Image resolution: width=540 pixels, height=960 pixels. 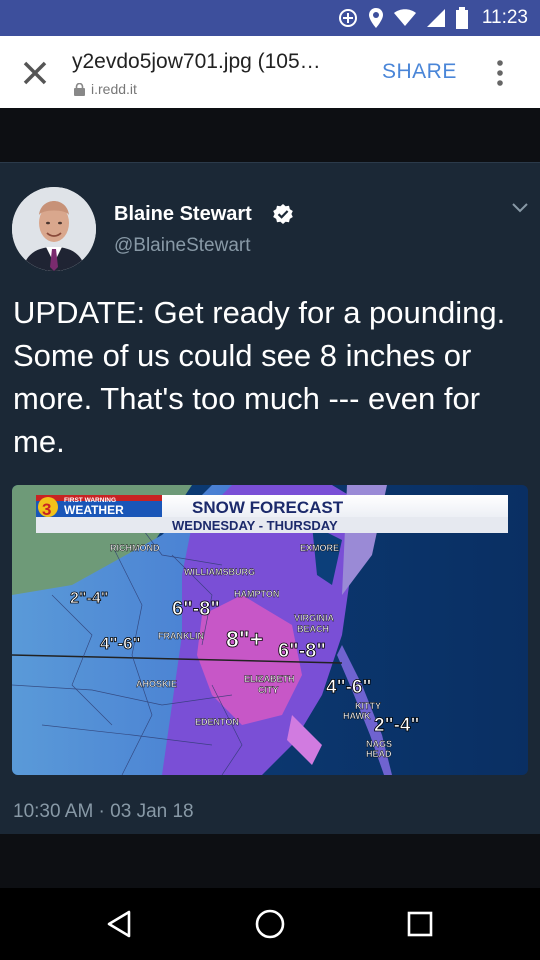 I want to click on home-button, so click(x=270, y=924).